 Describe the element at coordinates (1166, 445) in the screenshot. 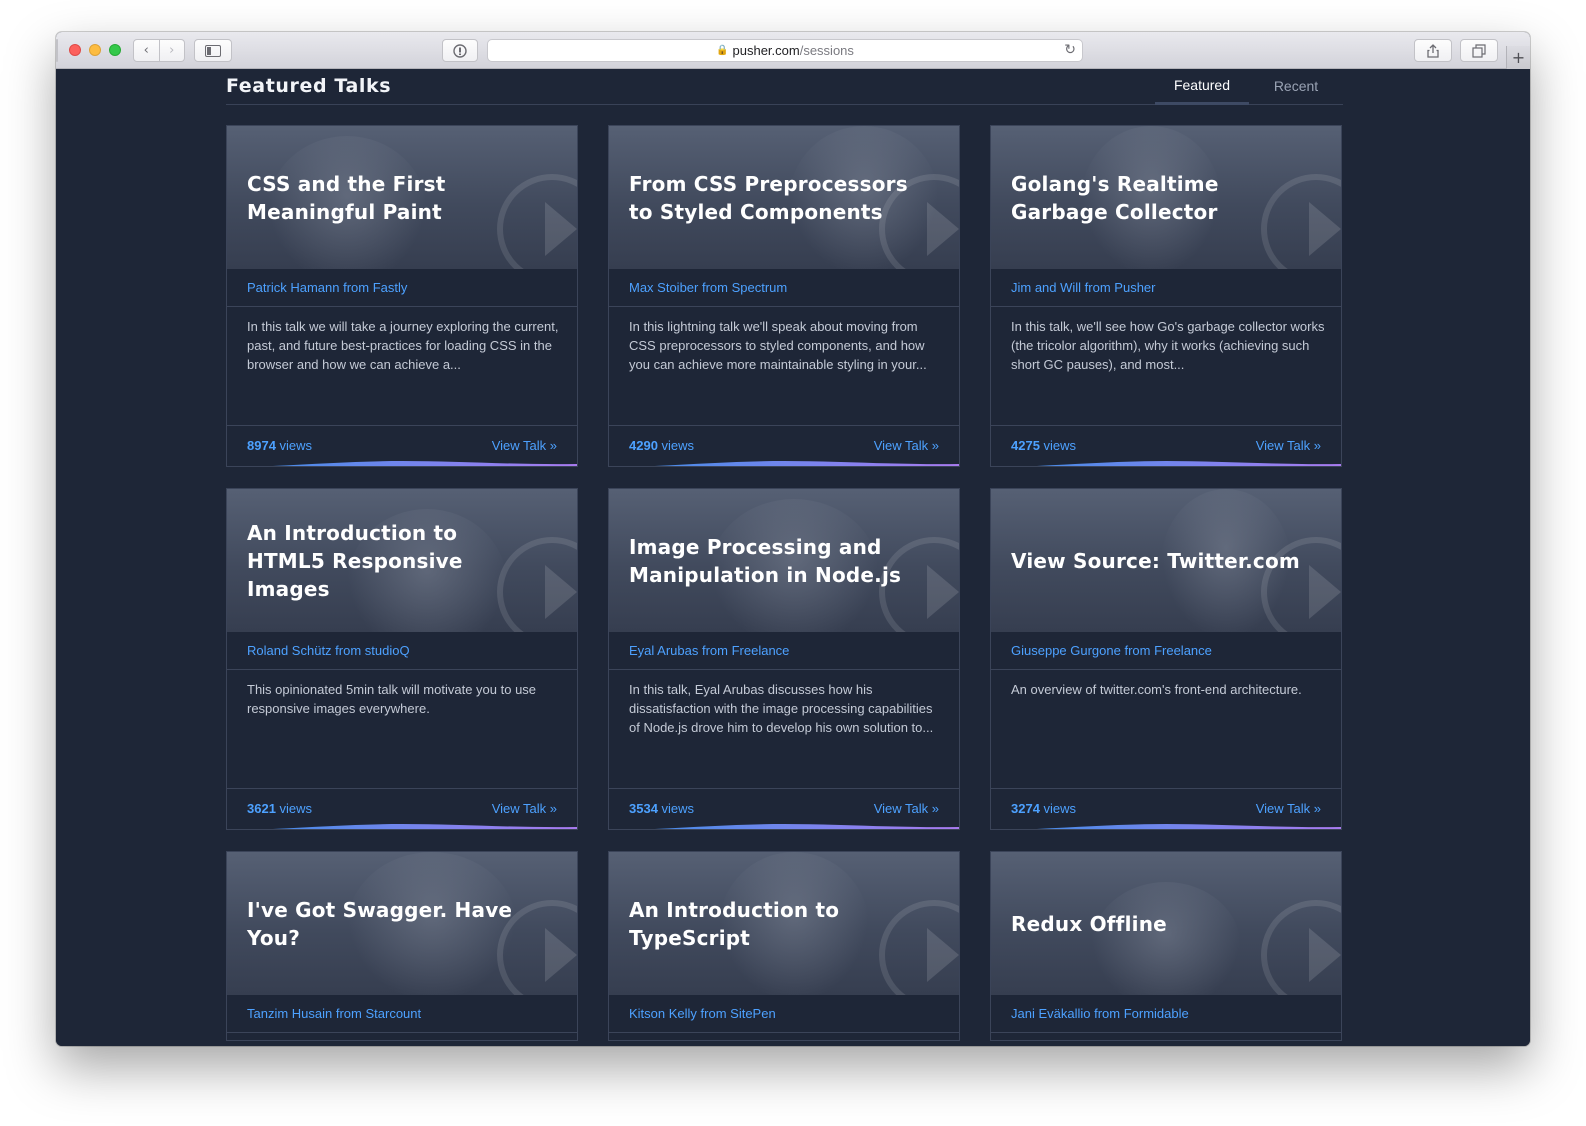

I see `card-footer: 4275 views View Talk »` at that location.